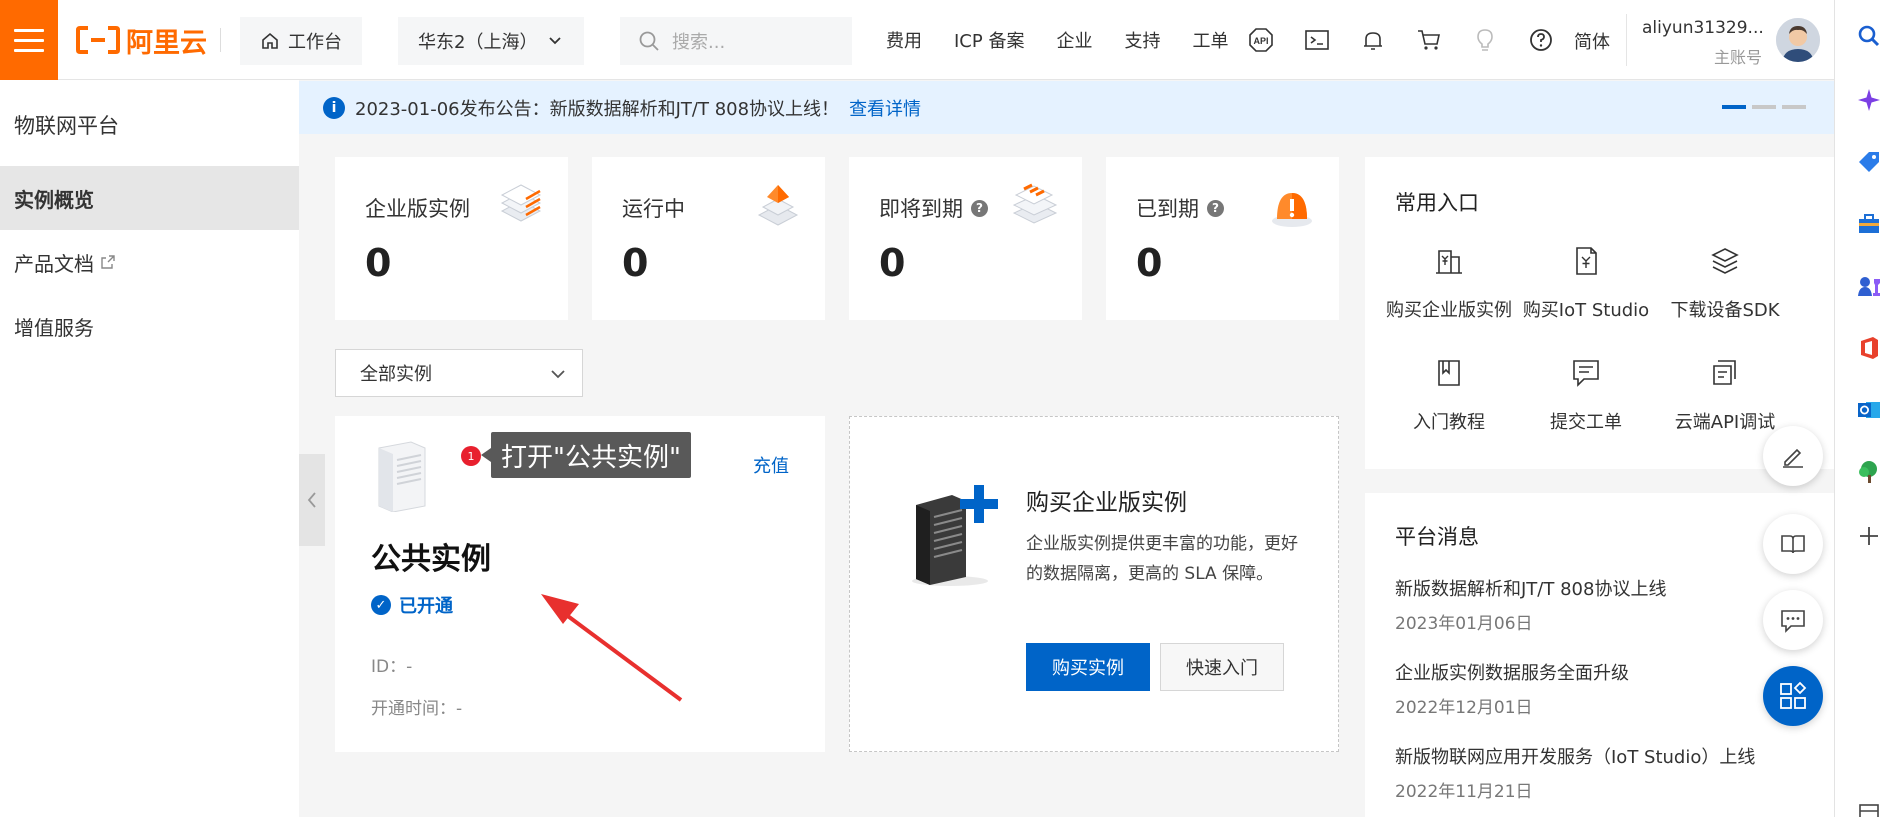 The image size is (1901, 817). Describe the element at coordinates (270, 40) in the screenshot. I see `home-icon` at that location.